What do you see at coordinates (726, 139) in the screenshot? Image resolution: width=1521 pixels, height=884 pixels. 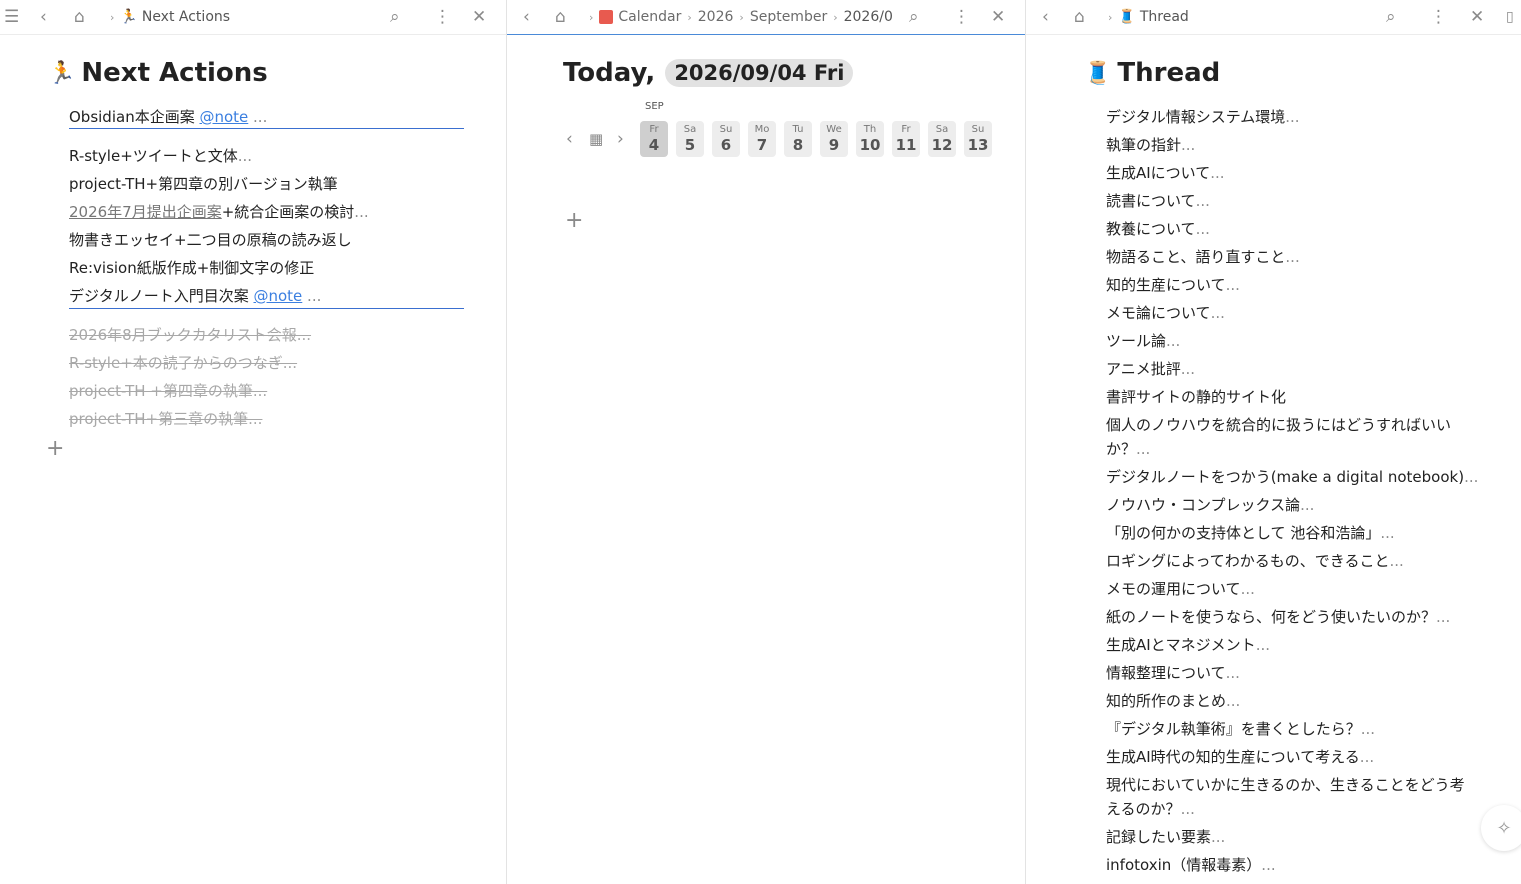 I see `day-cell: Su 6` at bounding box center [726, 139].